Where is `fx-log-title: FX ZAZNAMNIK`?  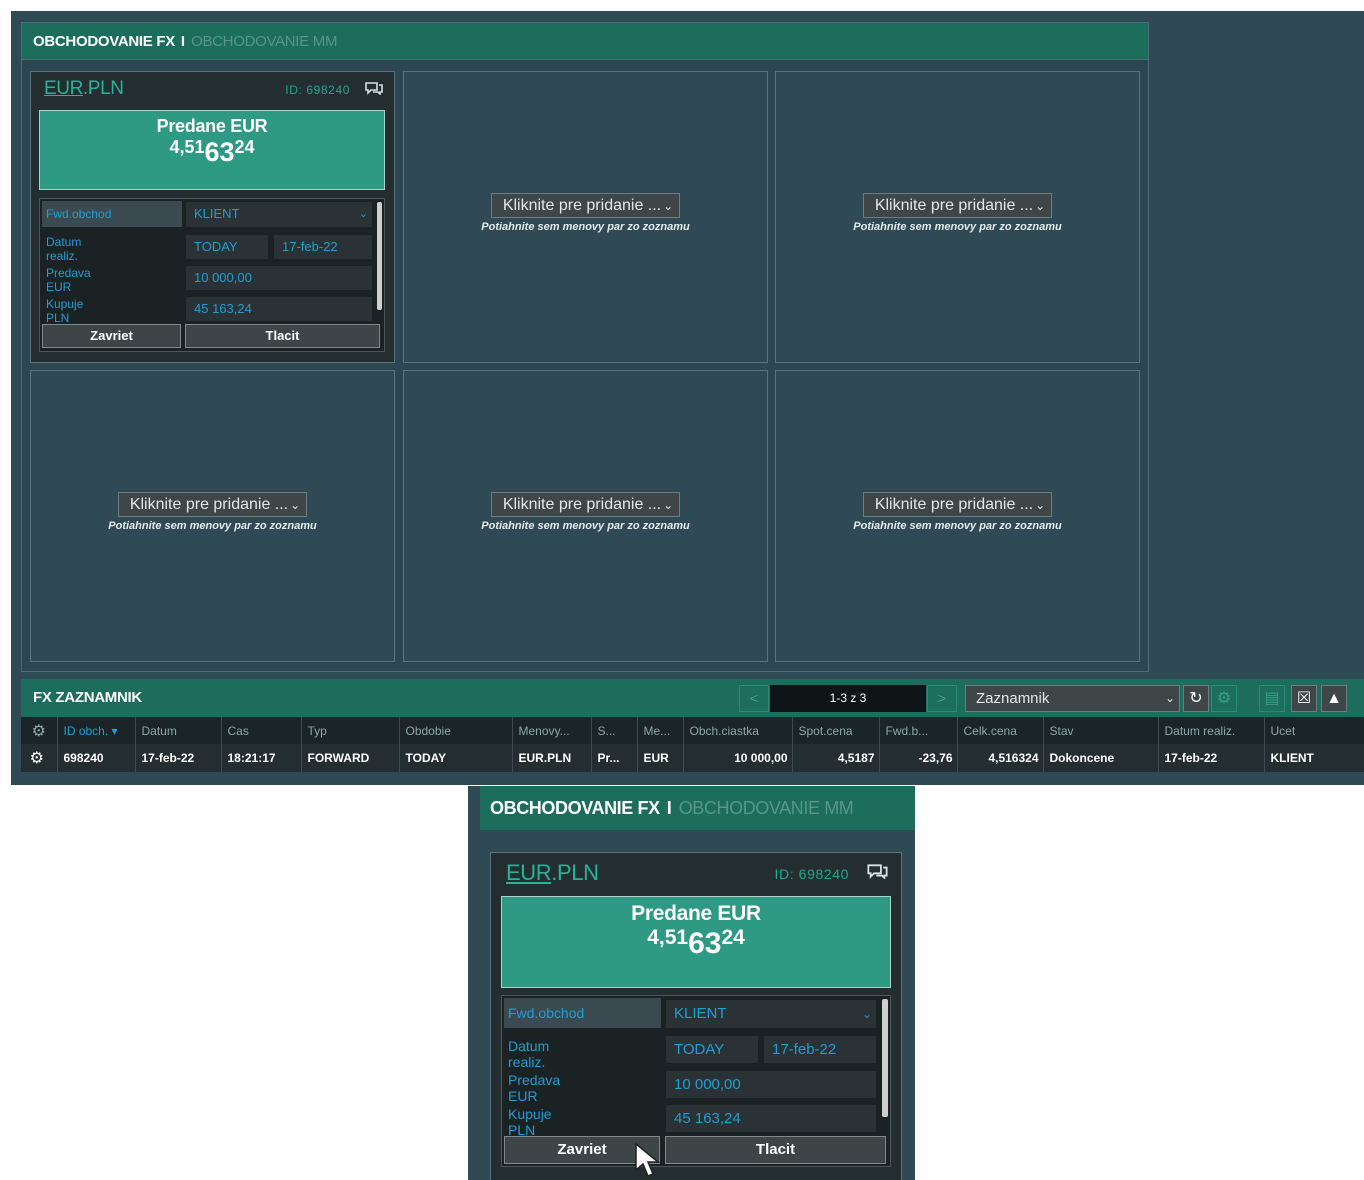 fx-log-title: FX ZAZNAMNIK is located at coordinates (87, 697).